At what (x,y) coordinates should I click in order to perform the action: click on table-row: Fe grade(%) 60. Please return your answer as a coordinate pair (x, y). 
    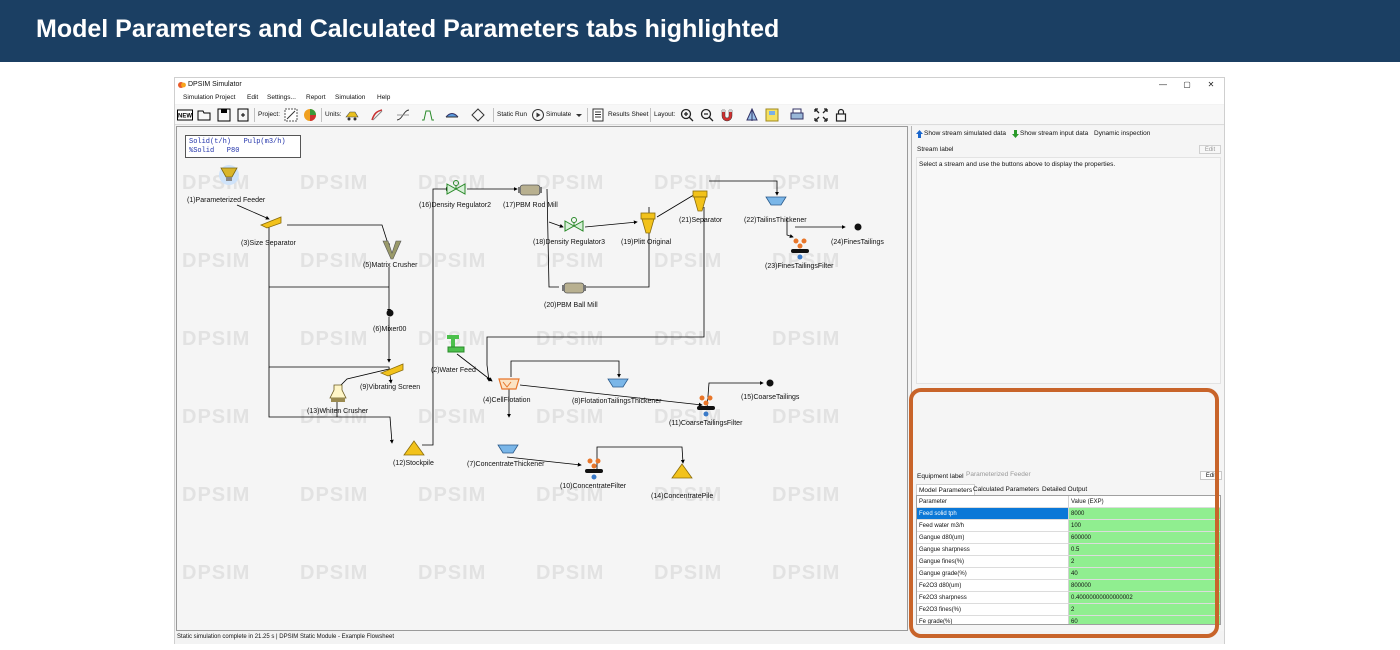
    Looking at the image, I should click on (1068, 620).